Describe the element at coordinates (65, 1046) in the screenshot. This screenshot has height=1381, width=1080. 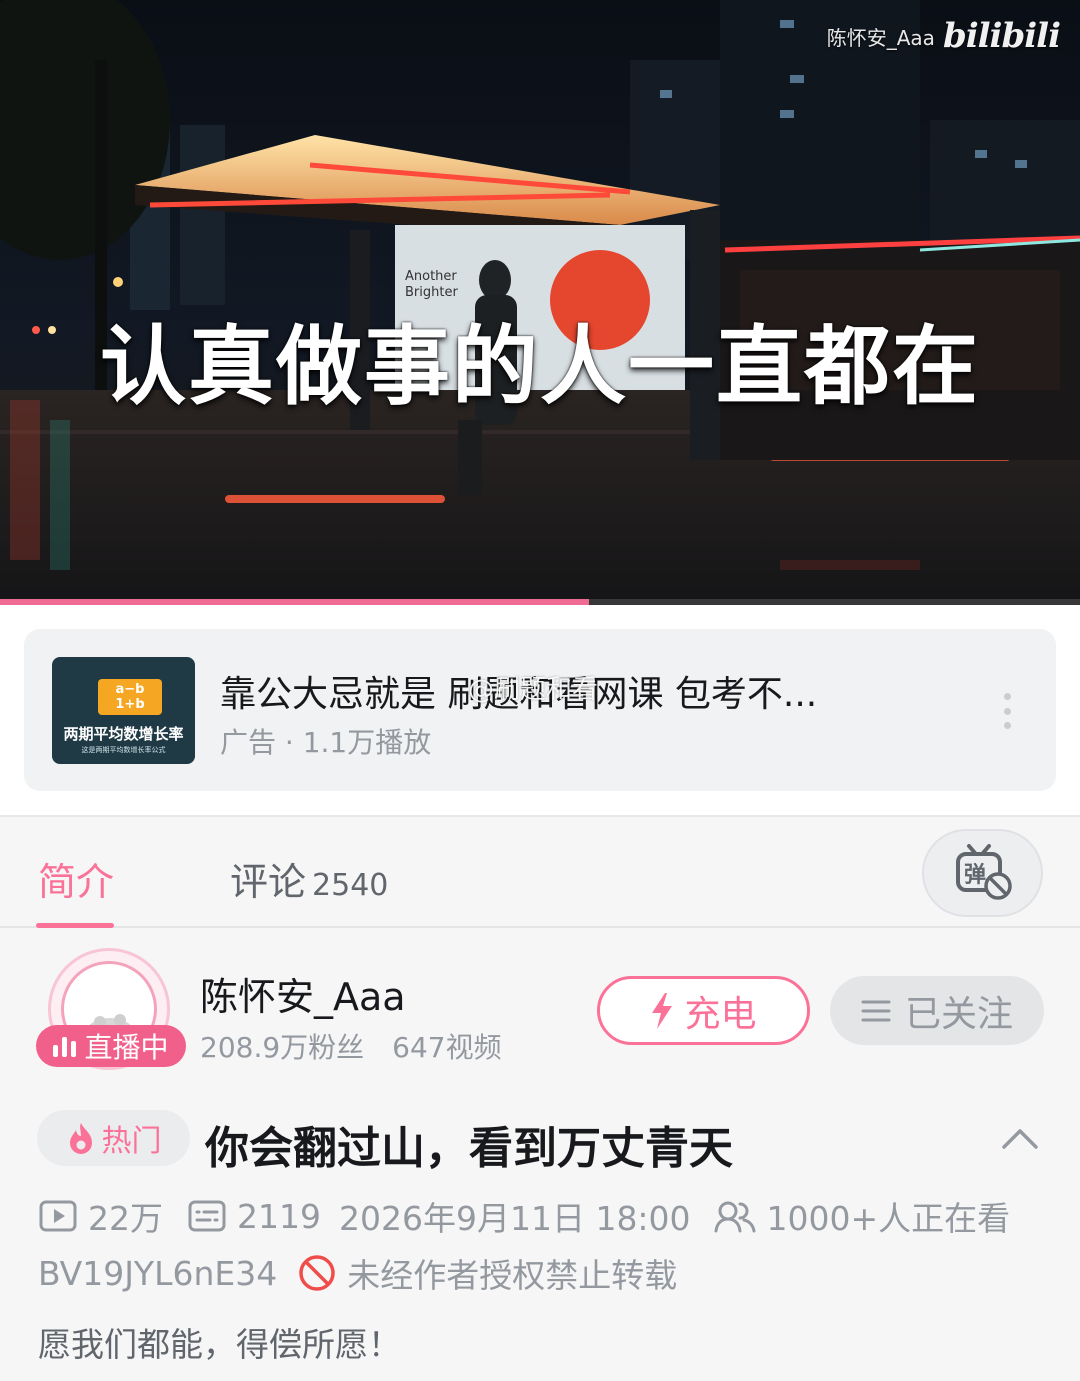
I see `live-bars-icon` at that location.